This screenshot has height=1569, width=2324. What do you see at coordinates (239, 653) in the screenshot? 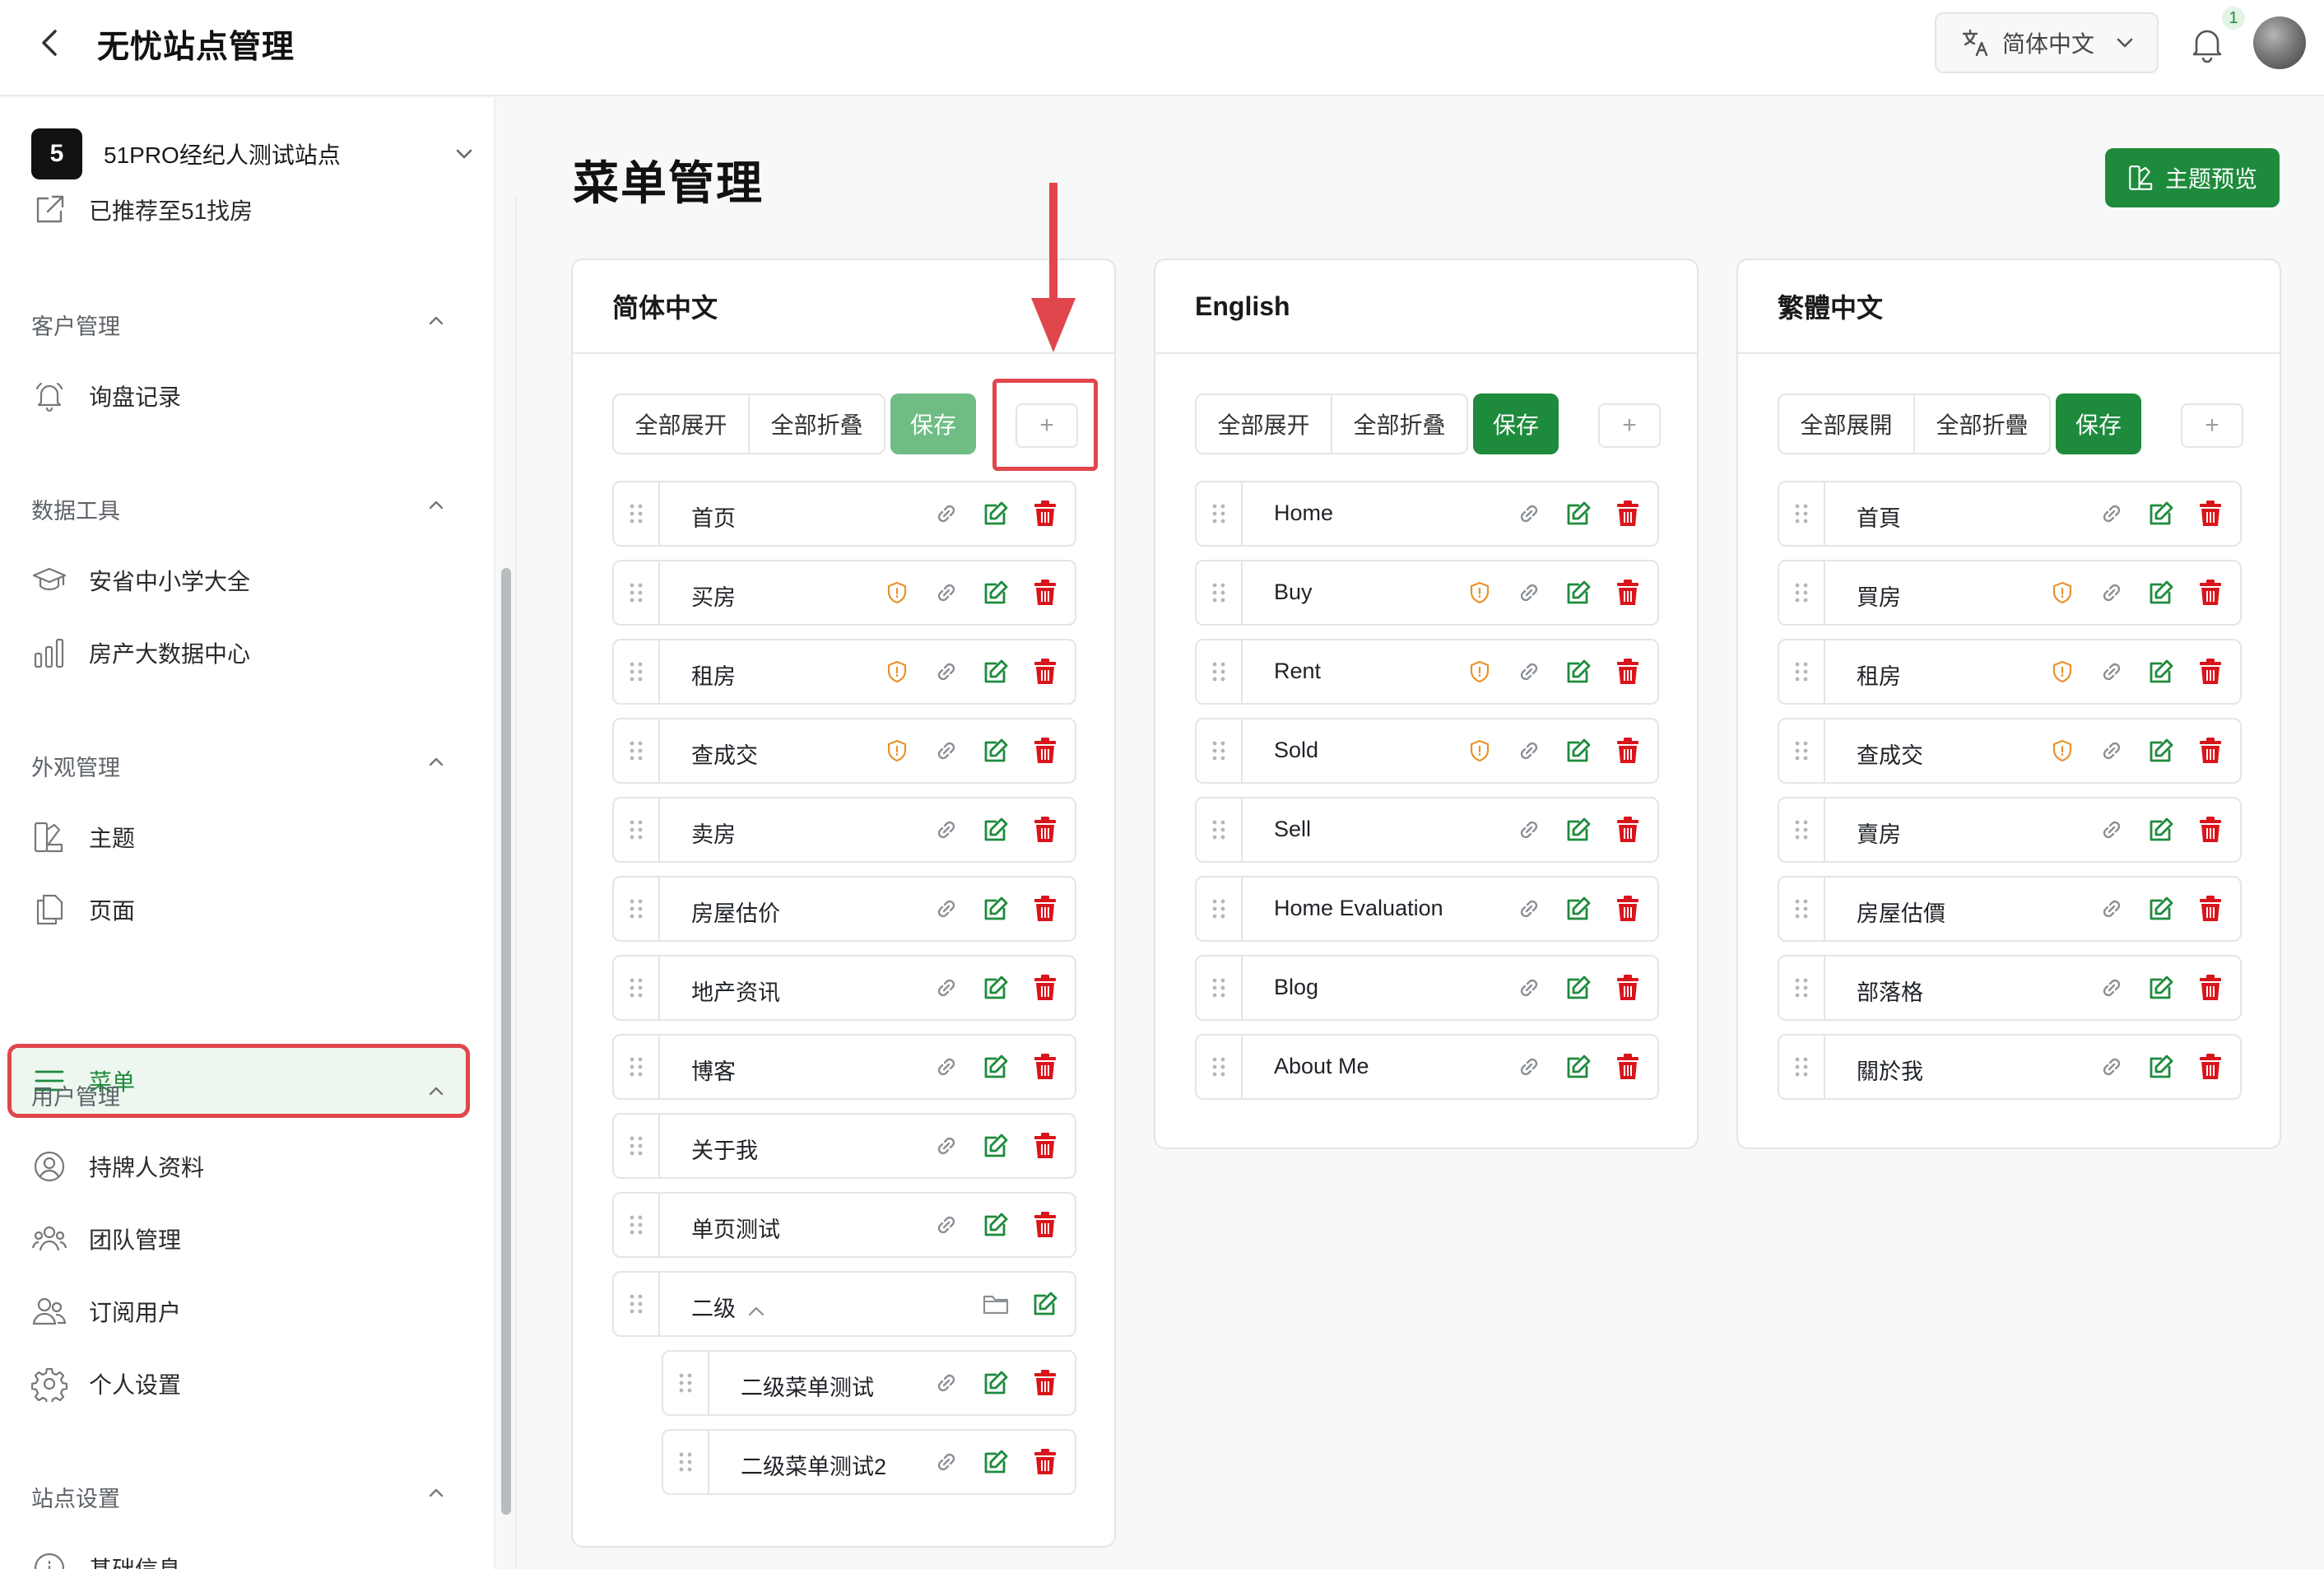
I see `sidebar-item-bigdata: 房产大数据中心` at bounding box center [239, 653].